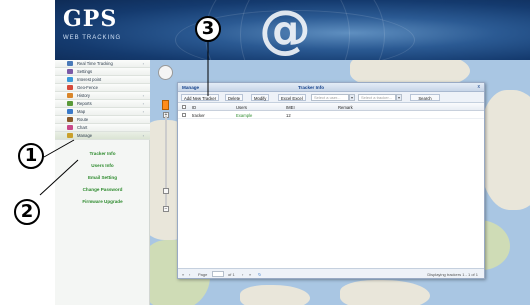 This screenshot has height=305, width=530. I want to click on page-label: Page, so click(203, 274).